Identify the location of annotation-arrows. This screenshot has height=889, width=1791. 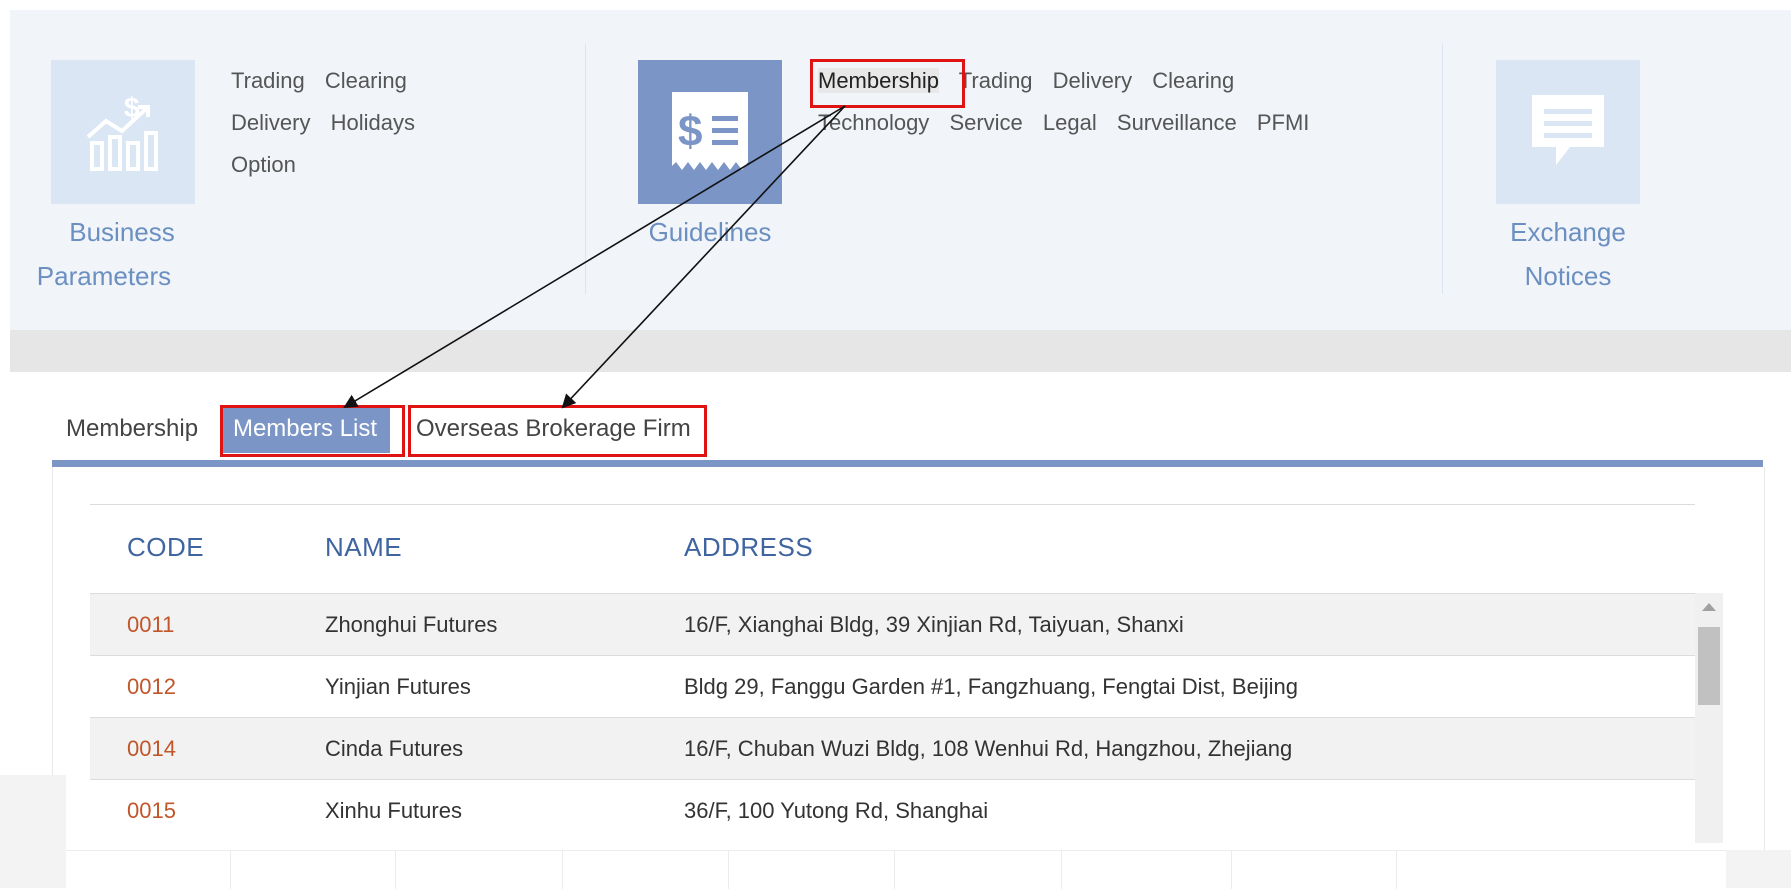
(594, 257).